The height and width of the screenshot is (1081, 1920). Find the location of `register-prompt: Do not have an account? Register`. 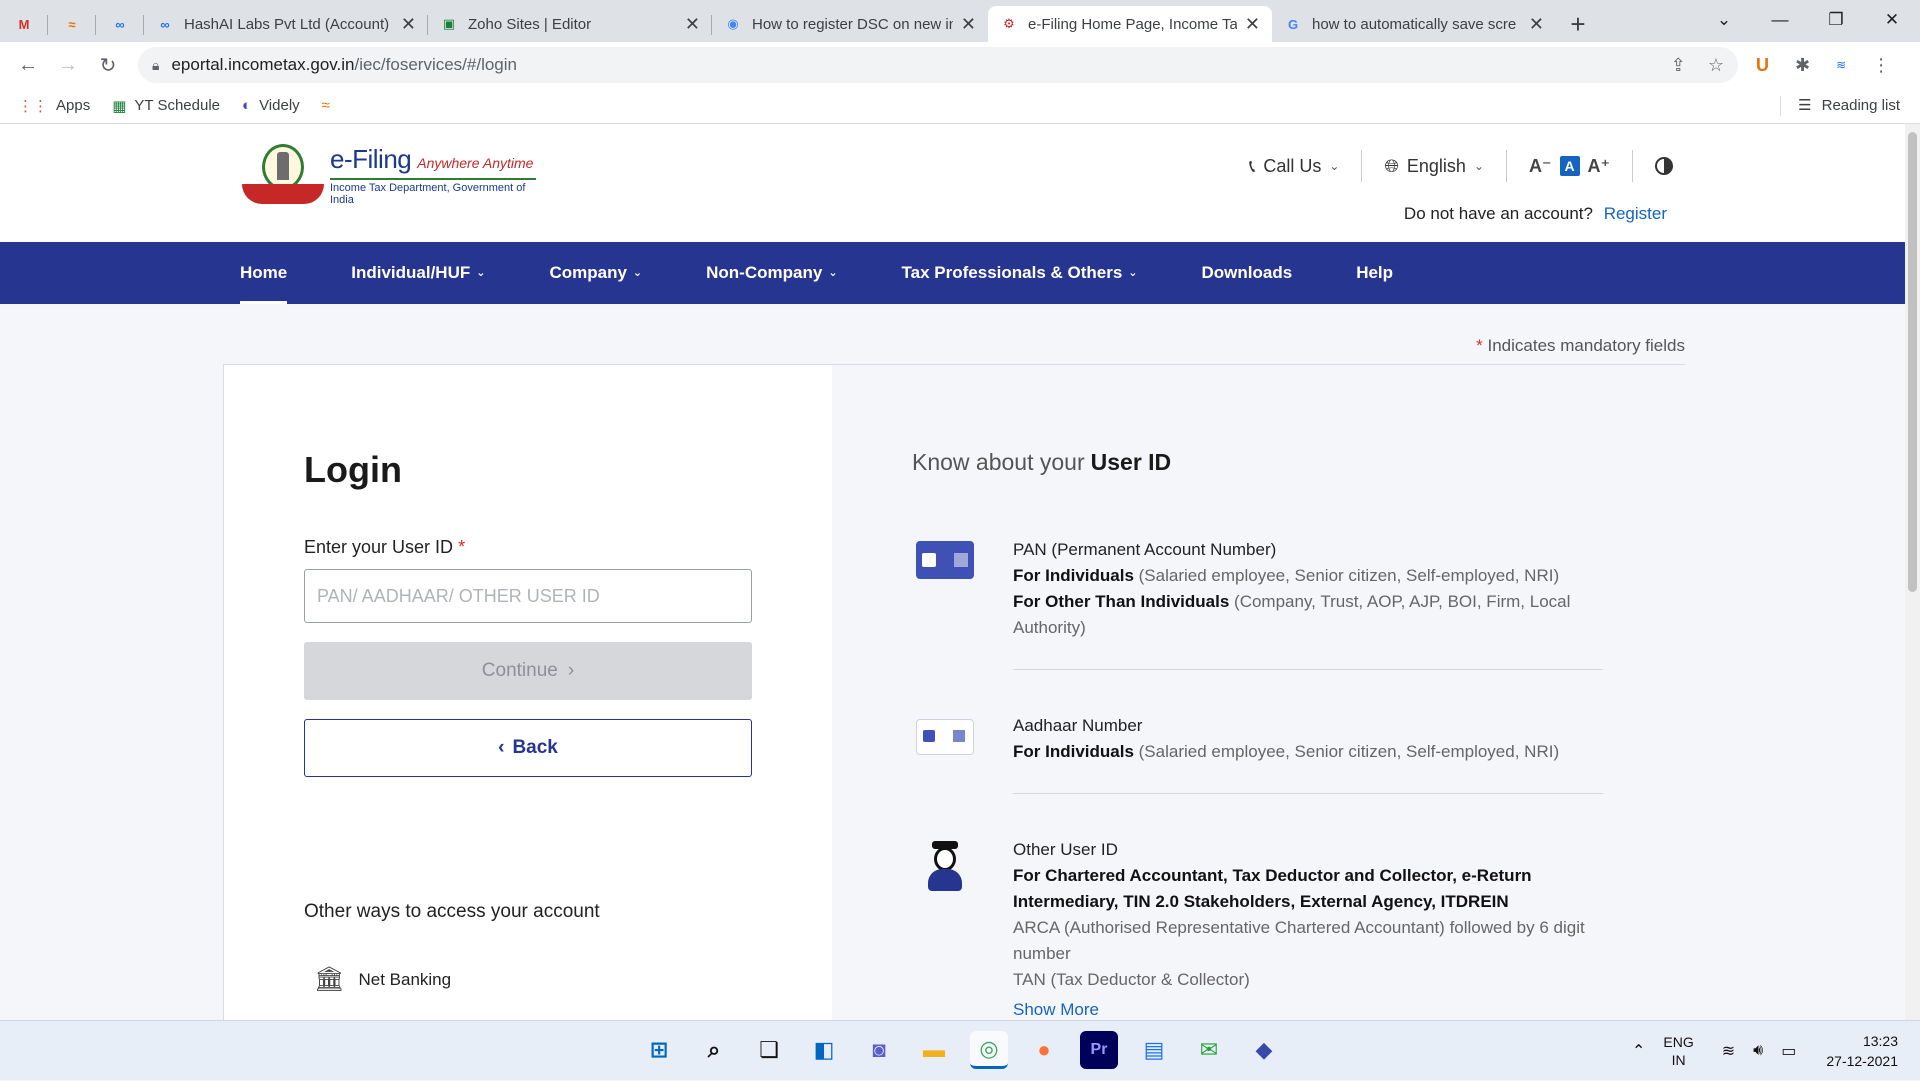

register-prompt: Do not have an account? Register is located at coordinates (1535, 214).